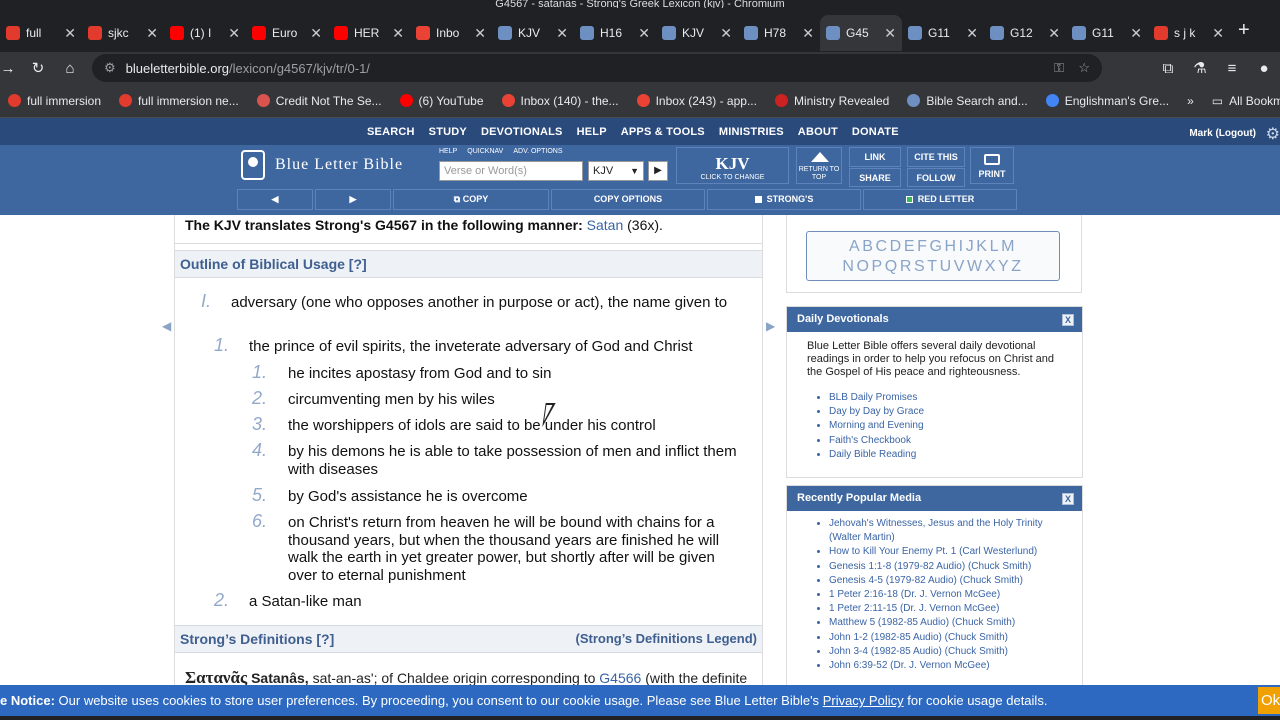 This screenshot has width=1280, height=720. What do you see at coordinates (992, 165) in the screenshot?
I see `print-button: PRINT` at bounding box center [992, 165].